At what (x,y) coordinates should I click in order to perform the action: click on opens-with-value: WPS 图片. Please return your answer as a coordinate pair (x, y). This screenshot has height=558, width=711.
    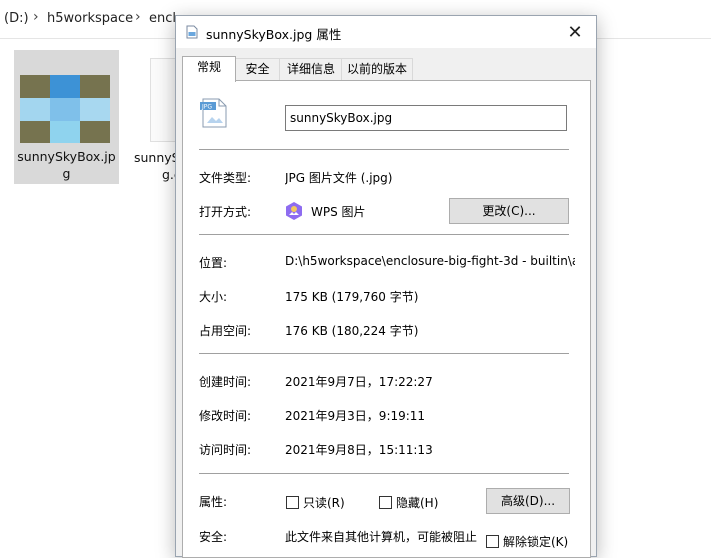
    Looking at the image, I should click on (338, 212).